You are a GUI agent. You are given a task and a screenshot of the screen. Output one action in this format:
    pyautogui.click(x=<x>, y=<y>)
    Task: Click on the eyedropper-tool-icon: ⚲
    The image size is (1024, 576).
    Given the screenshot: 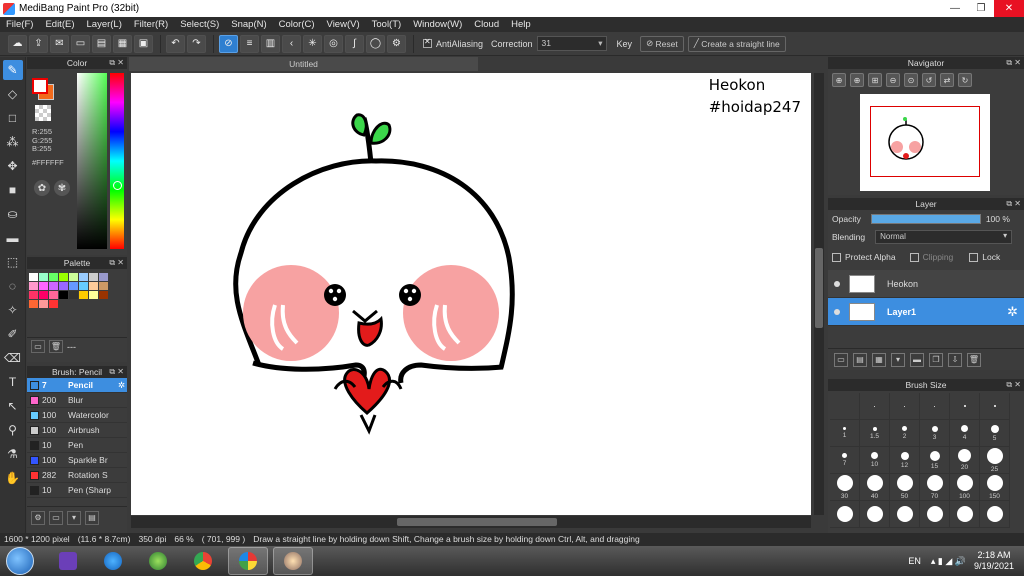 What is the action you would take?
    pyautogui.click(x=13, y=430)
    